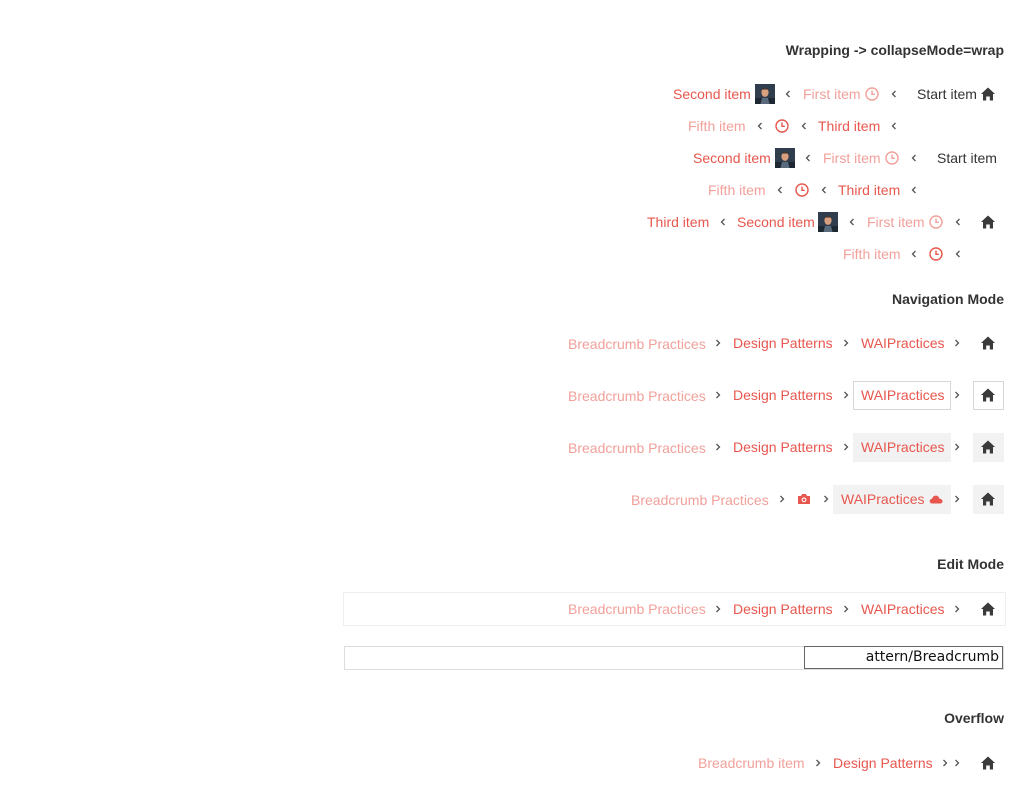 The image size is (1024, 797). Describe the element at coordinates (903, 657) in the screenshot. I see `path-input: attern/Breadcrumb Practices` at that location.